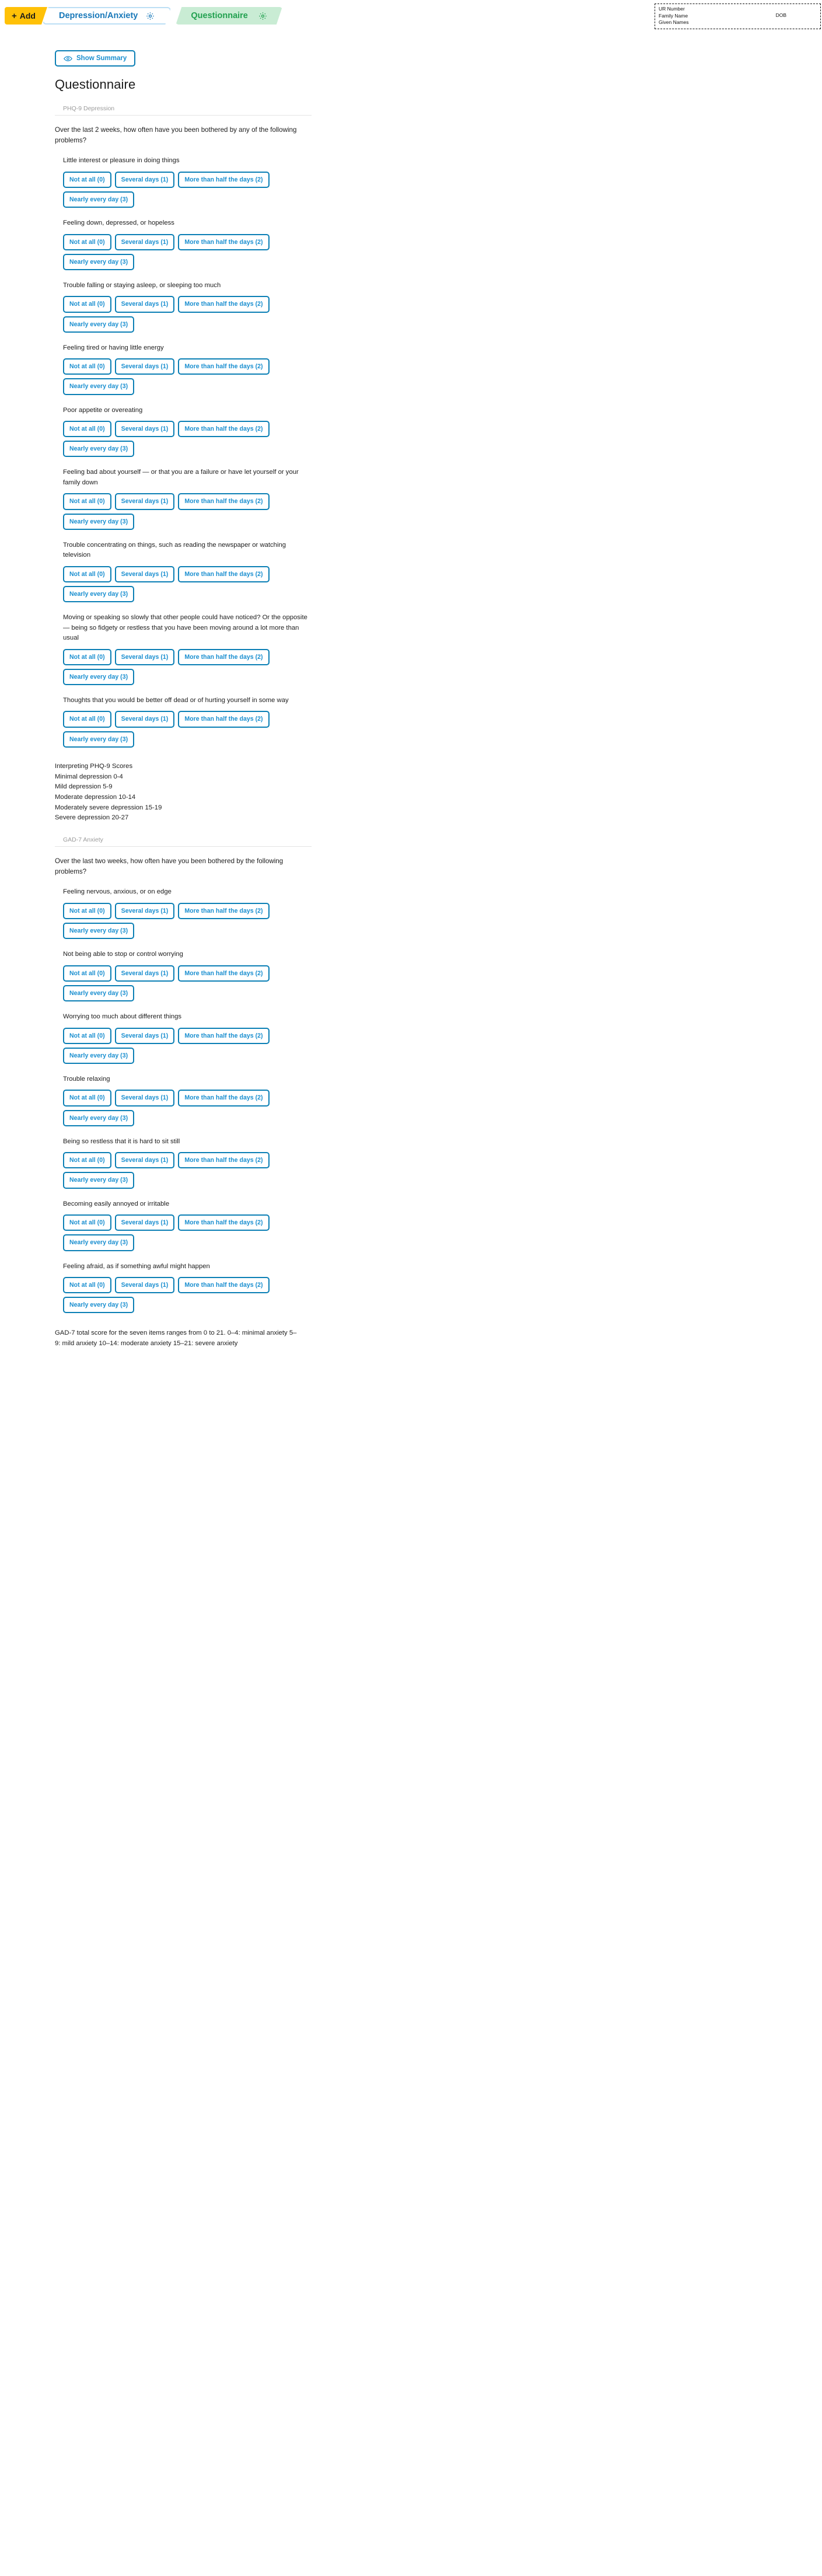  Describe the element at coordinates (95, 797) in the screenshot. I see `interpretation-line: Moderate depression 10-14` at that location.